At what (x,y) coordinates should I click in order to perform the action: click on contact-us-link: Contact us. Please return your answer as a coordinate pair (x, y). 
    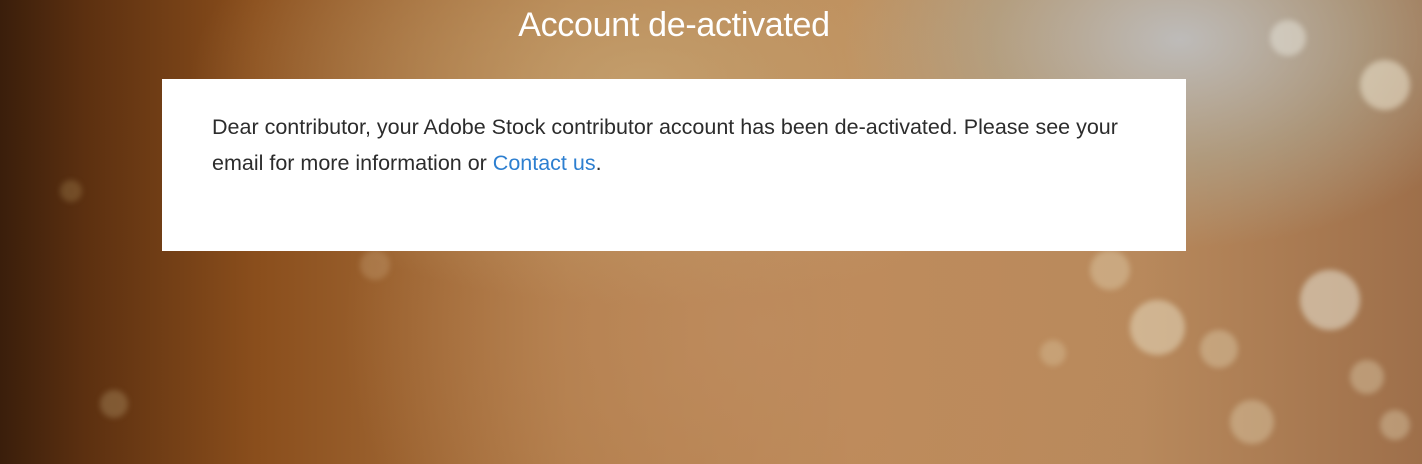
    Looking at the image, I should click on (544, 163).